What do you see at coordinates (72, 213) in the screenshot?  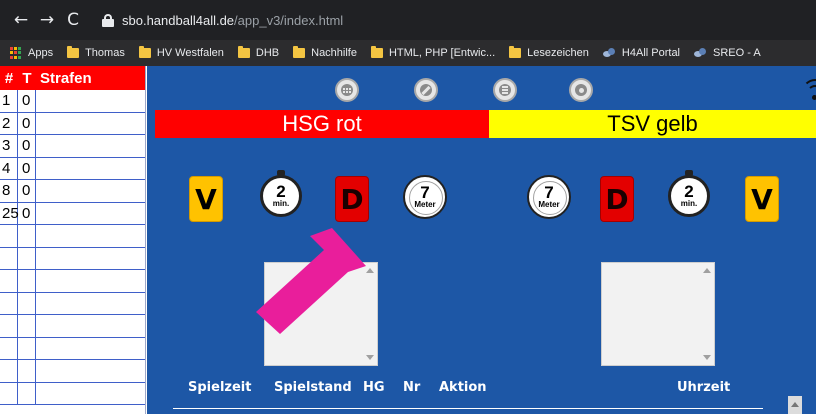 I see `penalty-row: 25 0` at bounding box center [72, 213].